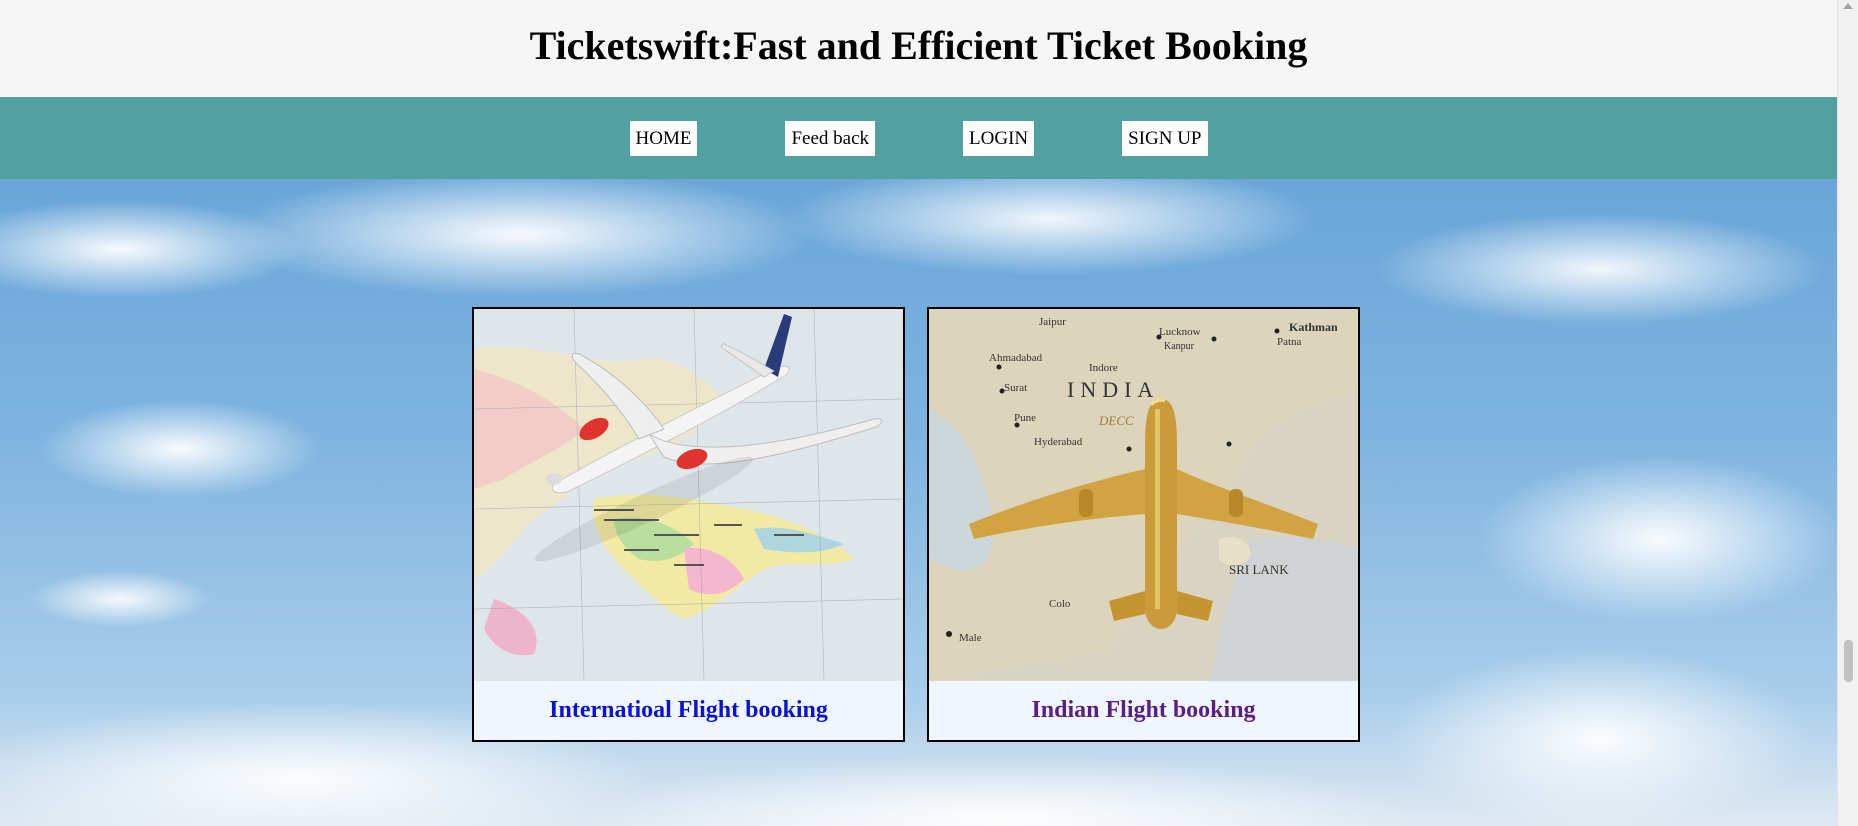 The height and width of the screenshot is (826, 1858). I want to click on svg-text: Kanpur, so click(1179, 346).